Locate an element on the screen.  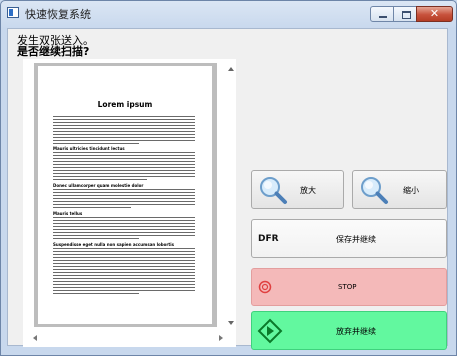
stop-icon is located at coordinates (265, 287).